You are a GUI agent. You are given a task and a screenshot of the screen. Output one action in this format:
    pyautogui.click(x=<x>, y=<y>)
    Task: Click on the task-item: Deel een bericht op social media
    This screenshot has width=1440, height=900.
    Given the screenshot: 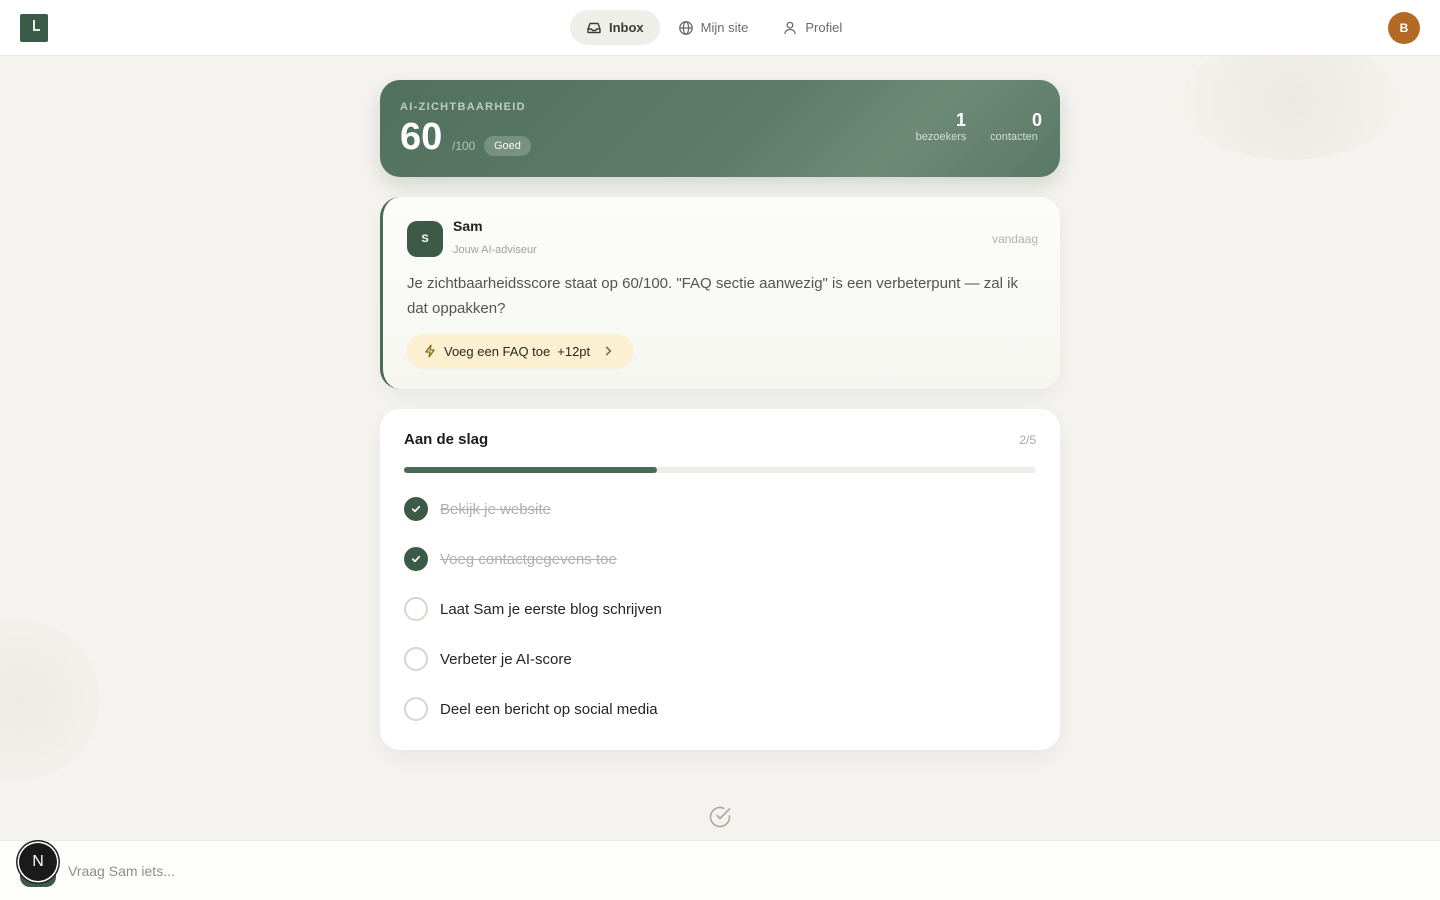 What is the action you would take?
    pyautogui.click(x=531, y=709)
    